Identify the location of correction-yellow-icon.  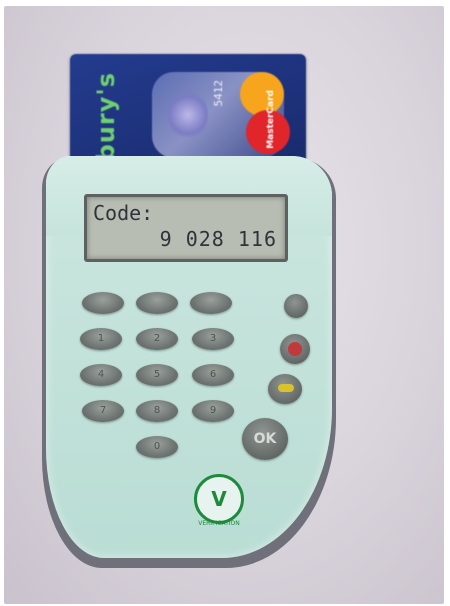
(286, 388).